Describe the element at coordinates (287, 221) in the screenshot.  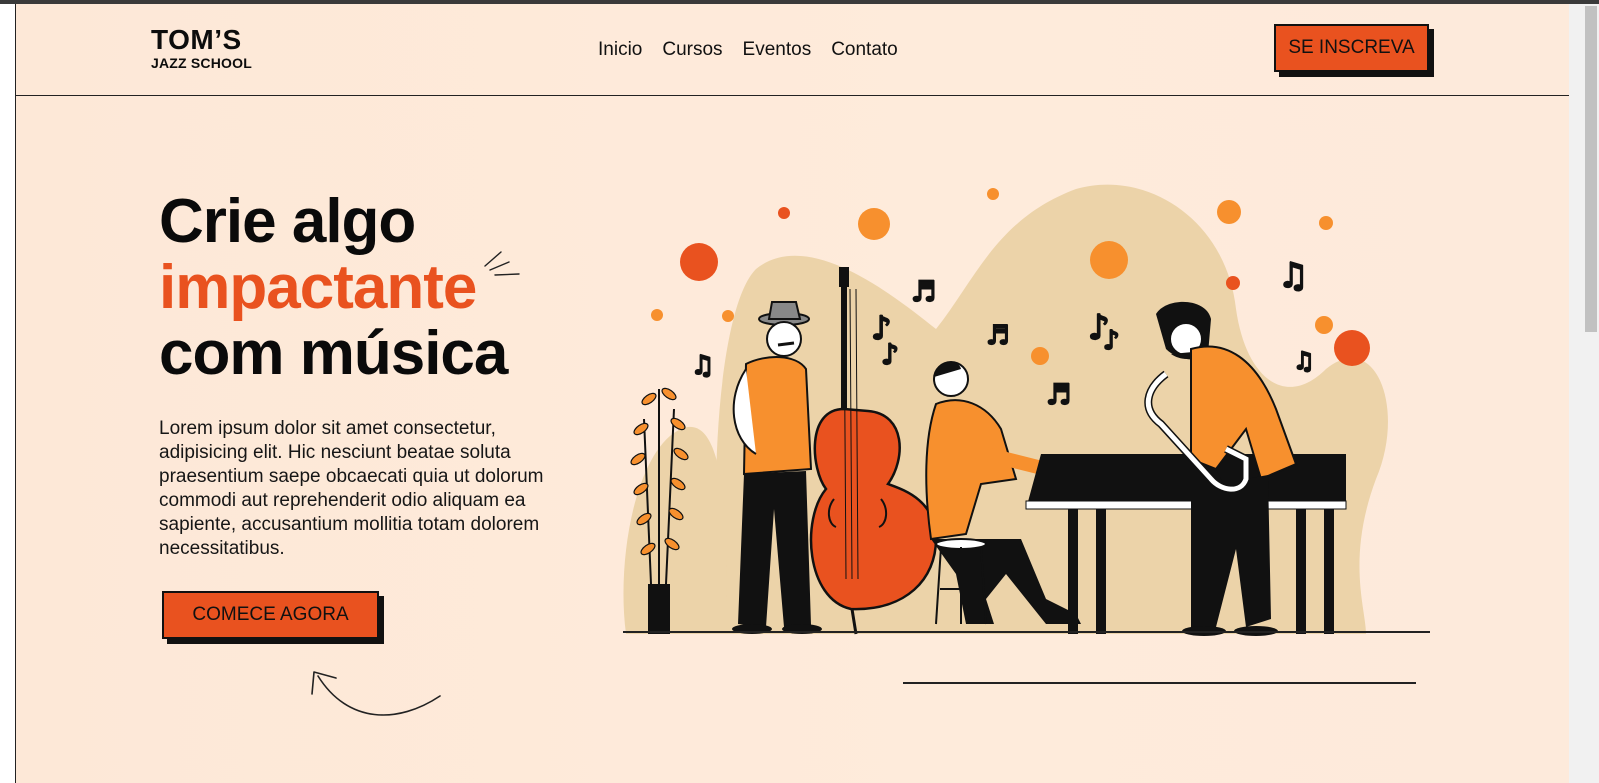
I see `hero-title-line-1: Crie algo` at that location.